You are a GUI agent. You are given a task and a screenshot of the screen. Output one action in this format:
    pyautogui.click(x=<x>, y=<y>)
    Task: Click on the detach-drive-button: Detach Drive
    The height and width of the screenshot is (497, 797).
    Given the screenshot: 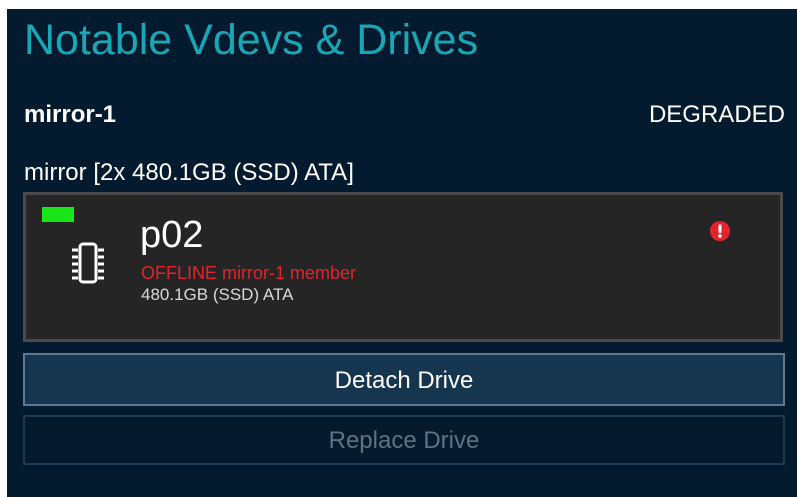 What is the action you would take?
    pyautogui.click(x=404, y=379)
    